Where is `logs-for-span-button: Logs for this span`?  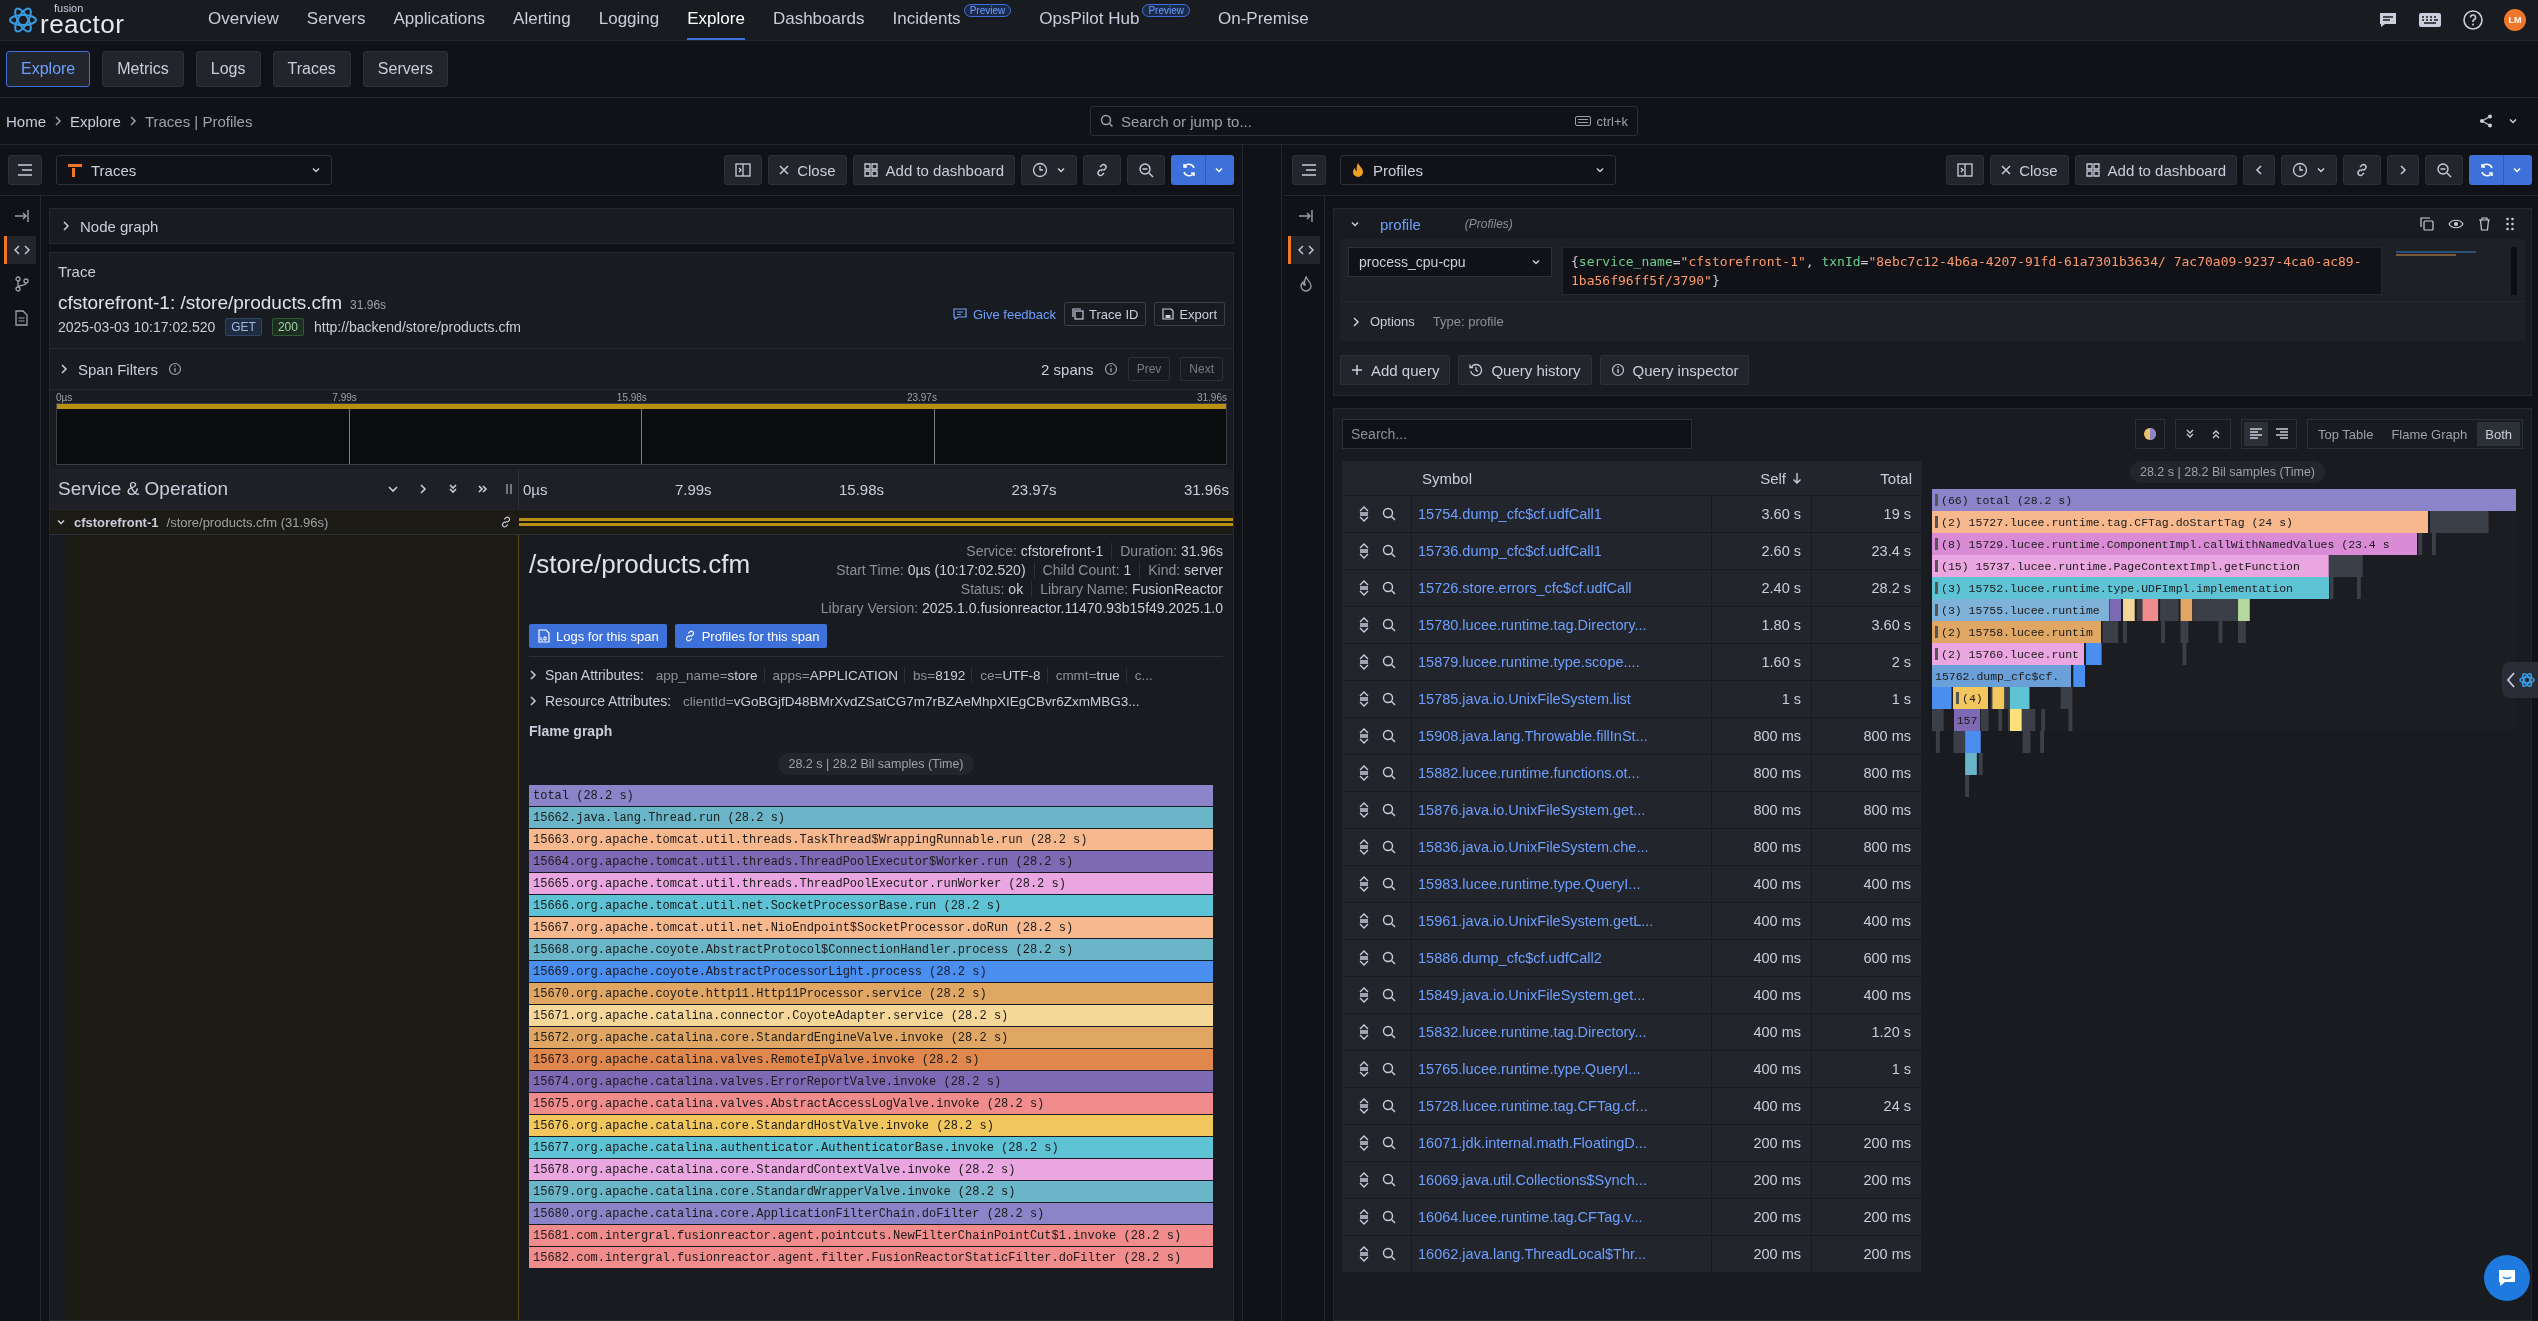
logs-for-span-button: Logs for this span is located at coordinates (598, 636).